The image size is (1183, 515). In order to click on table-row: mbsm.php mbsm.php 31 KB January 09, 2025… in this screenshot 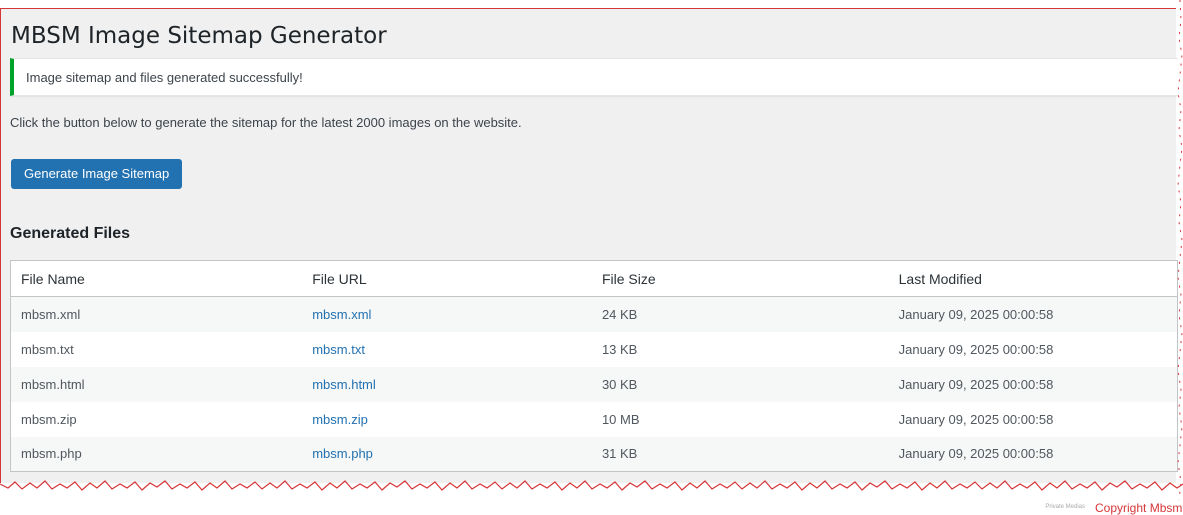, I will do `click(594, 454)`.